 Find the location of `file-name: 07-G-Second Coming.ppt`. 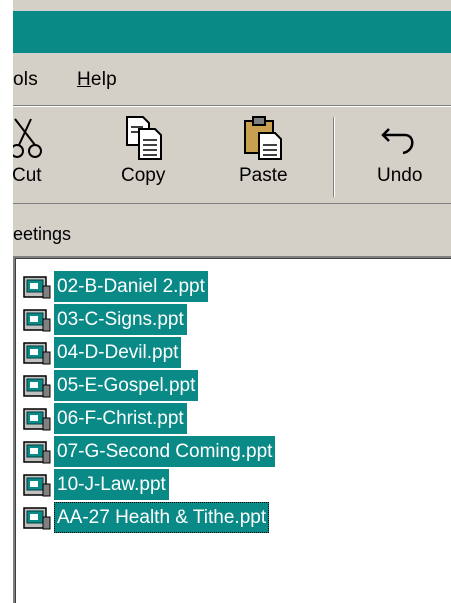

file-name: 07-G-Second Coming.ppt is located at coordinates (165, 451).